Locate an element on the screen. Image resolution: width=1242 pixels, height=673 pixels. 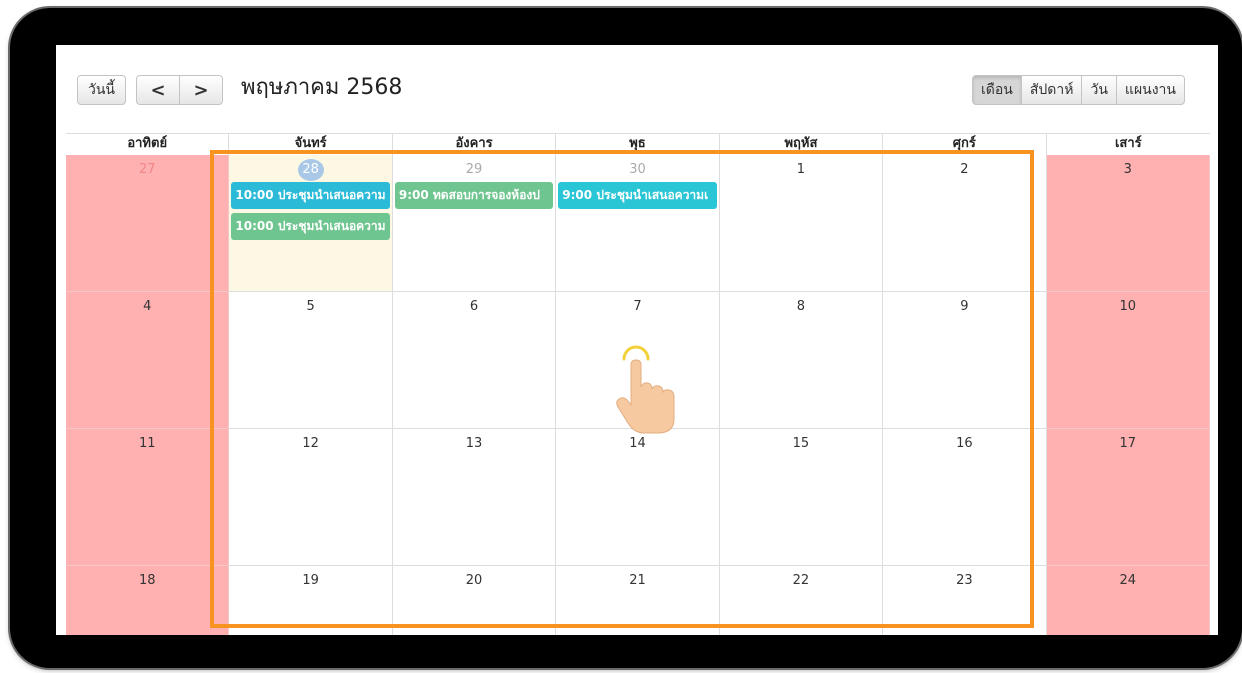
today-marker: 28 is located at coordinates (310, 170).